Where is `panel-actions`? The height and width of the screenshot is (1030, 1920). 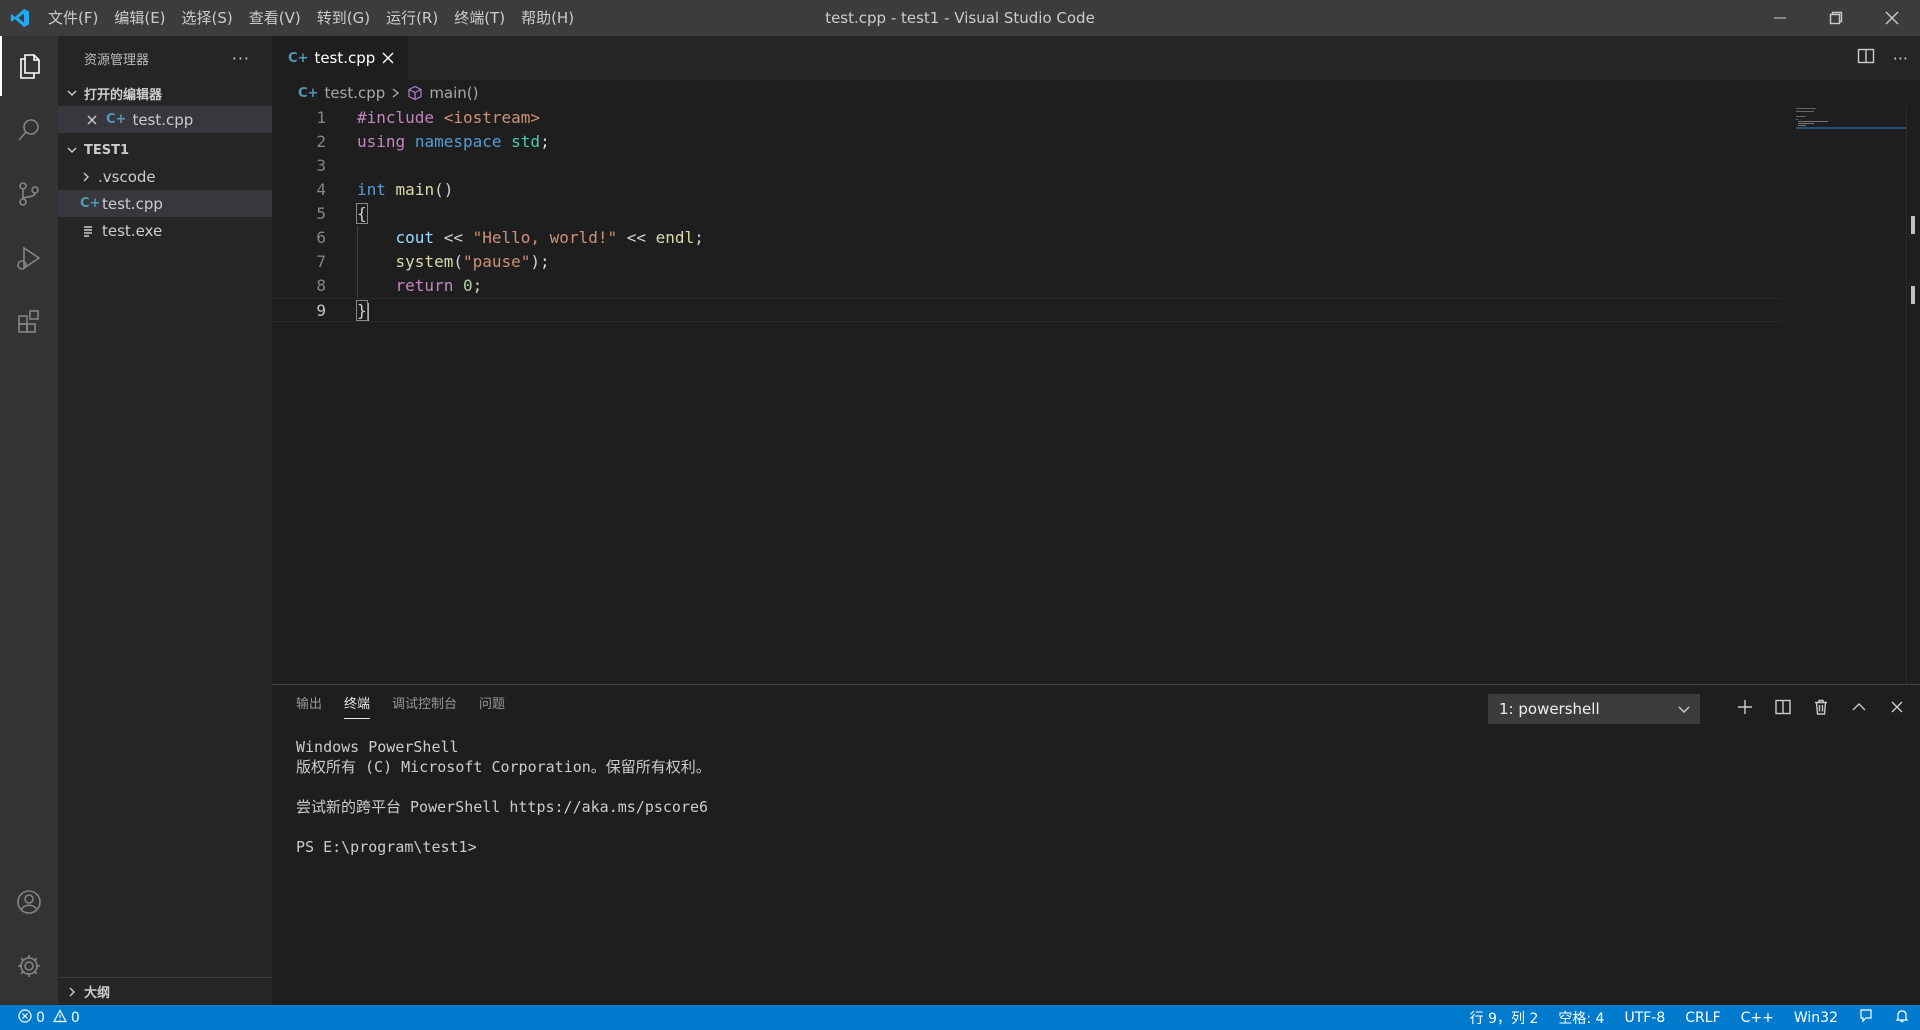 panel-actions is located at coordinates (1821, 709).